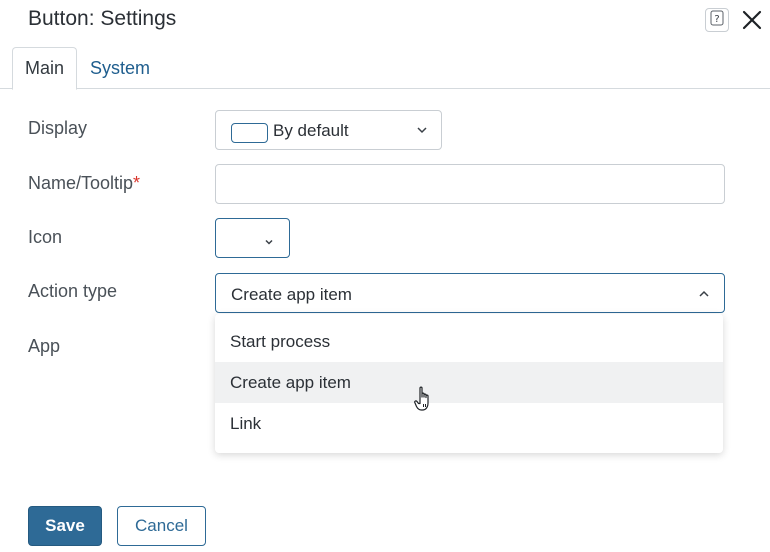  I want to click on color-swatch, so click(249, 133).